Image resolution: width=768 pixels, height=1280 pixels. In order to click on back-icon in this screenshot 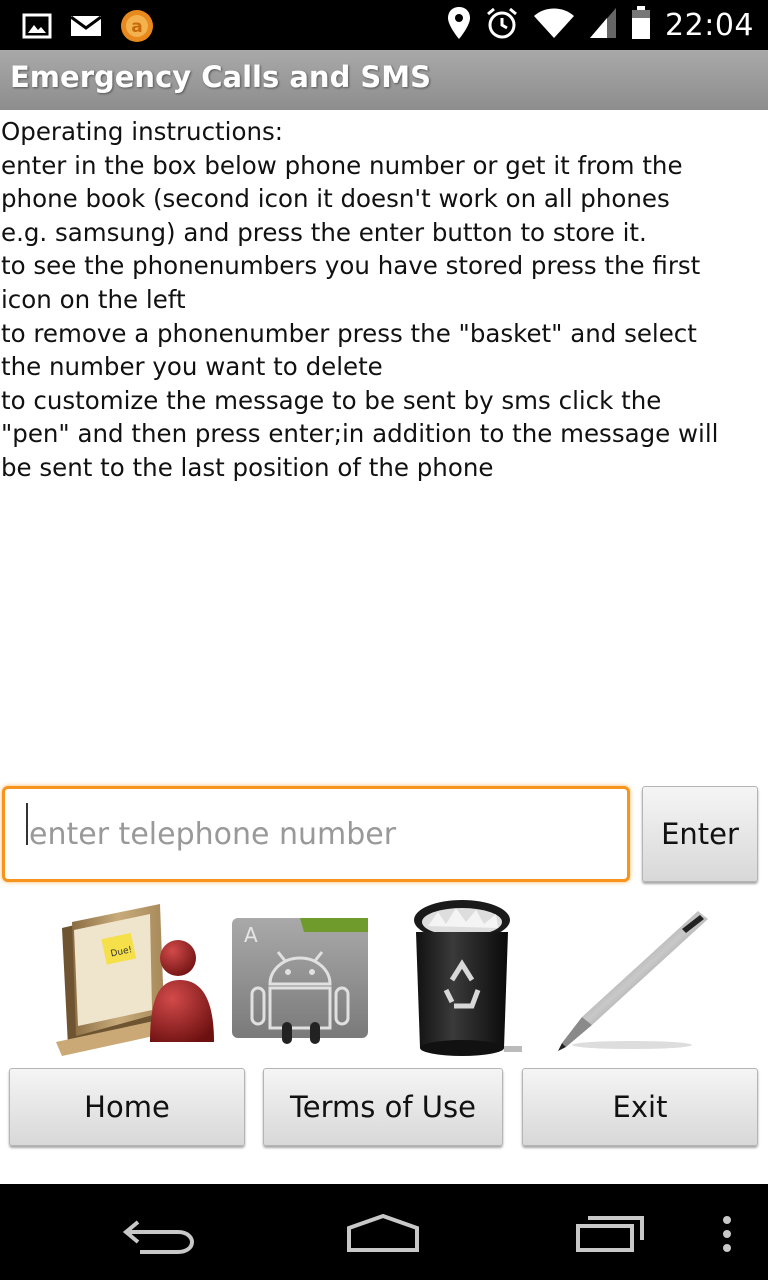, I will do `click(159, 1236)`.